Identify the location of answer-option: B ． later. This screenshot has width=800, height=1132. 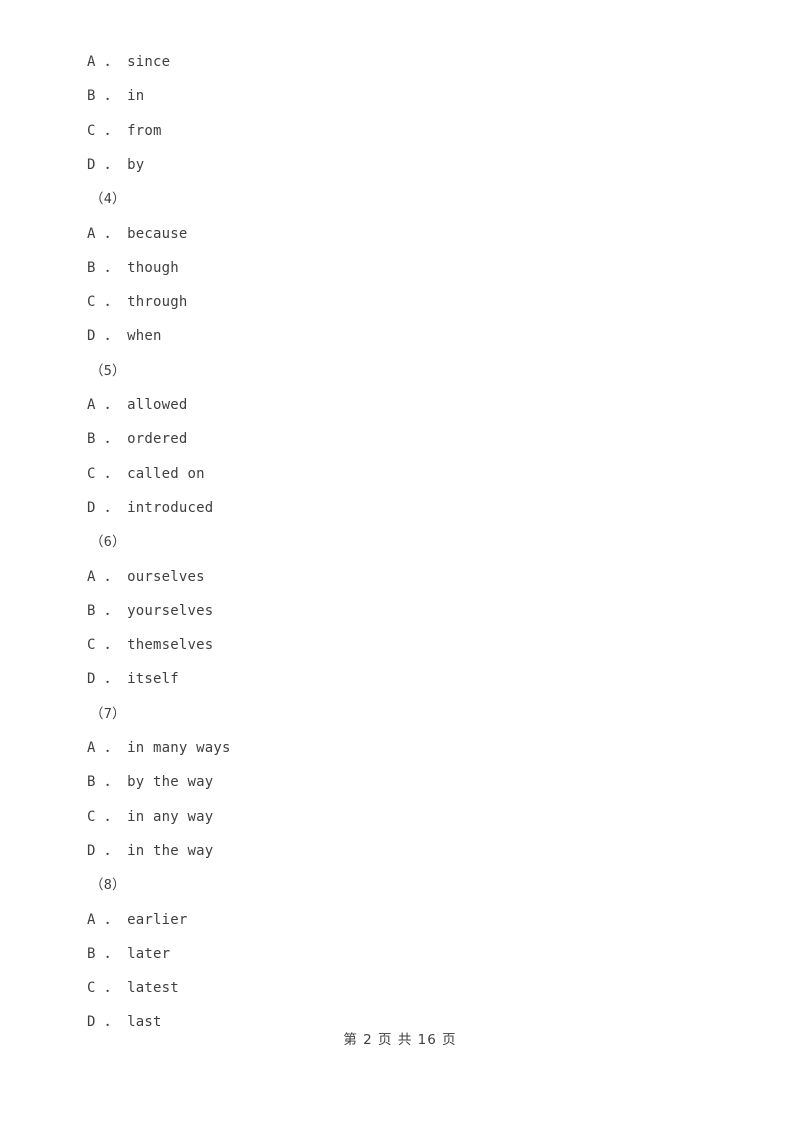
(85, 954).